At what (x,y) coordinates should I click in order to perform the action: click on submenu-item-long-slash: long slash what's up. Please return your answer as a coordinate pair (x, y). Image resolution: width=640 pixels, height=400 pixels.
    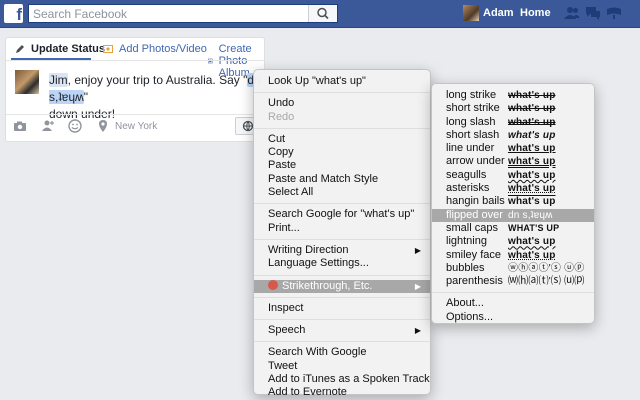
    Looking at the image, I should click on (513, 122).